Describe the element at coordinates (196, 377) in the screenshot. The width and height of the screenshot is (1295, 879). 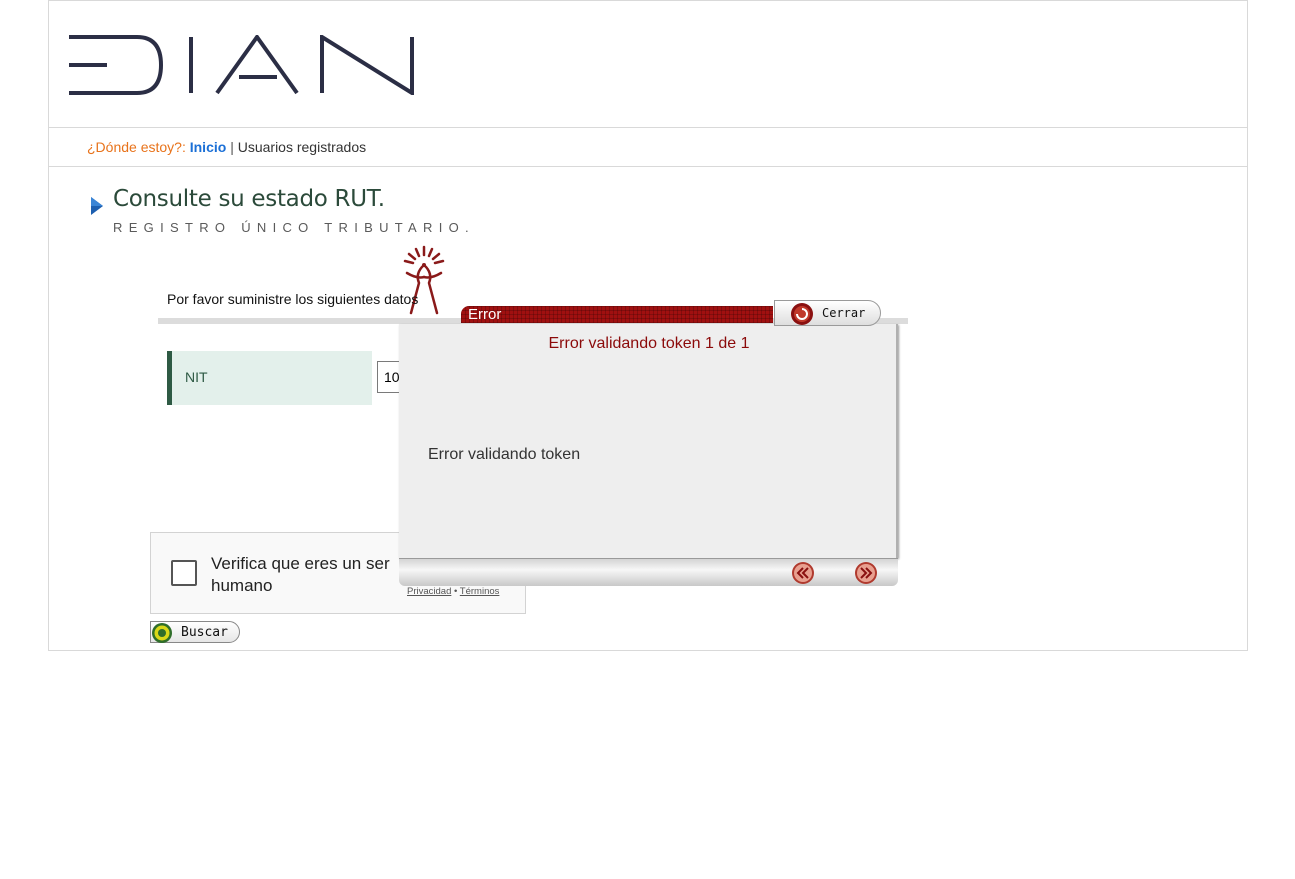
I see `nit-label: NIT` at that location.